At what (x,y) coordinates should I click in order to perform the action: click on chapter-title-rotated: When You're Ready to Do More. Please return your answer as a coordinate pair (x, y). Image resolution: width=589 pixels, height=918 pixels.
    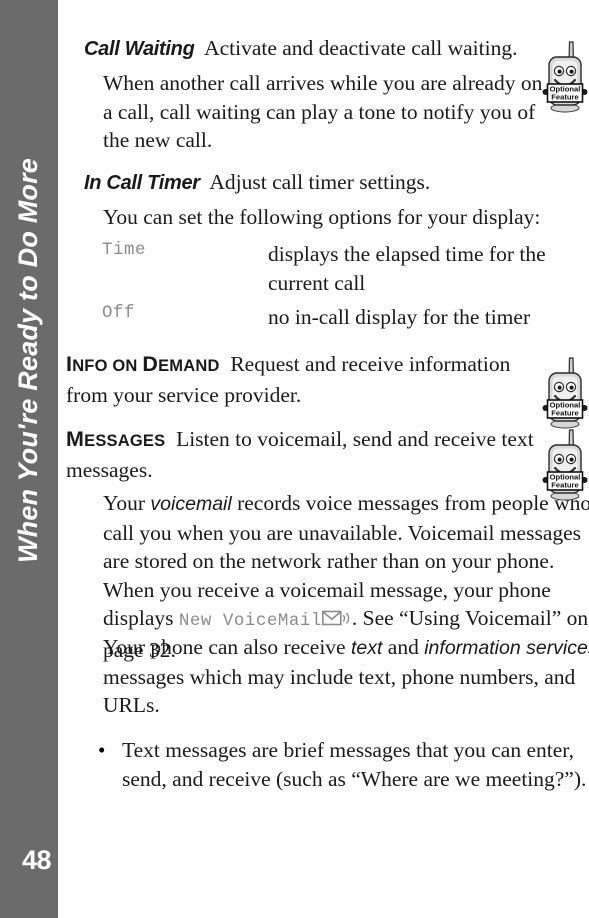
    Looking at the image, I should click on (29, 360).